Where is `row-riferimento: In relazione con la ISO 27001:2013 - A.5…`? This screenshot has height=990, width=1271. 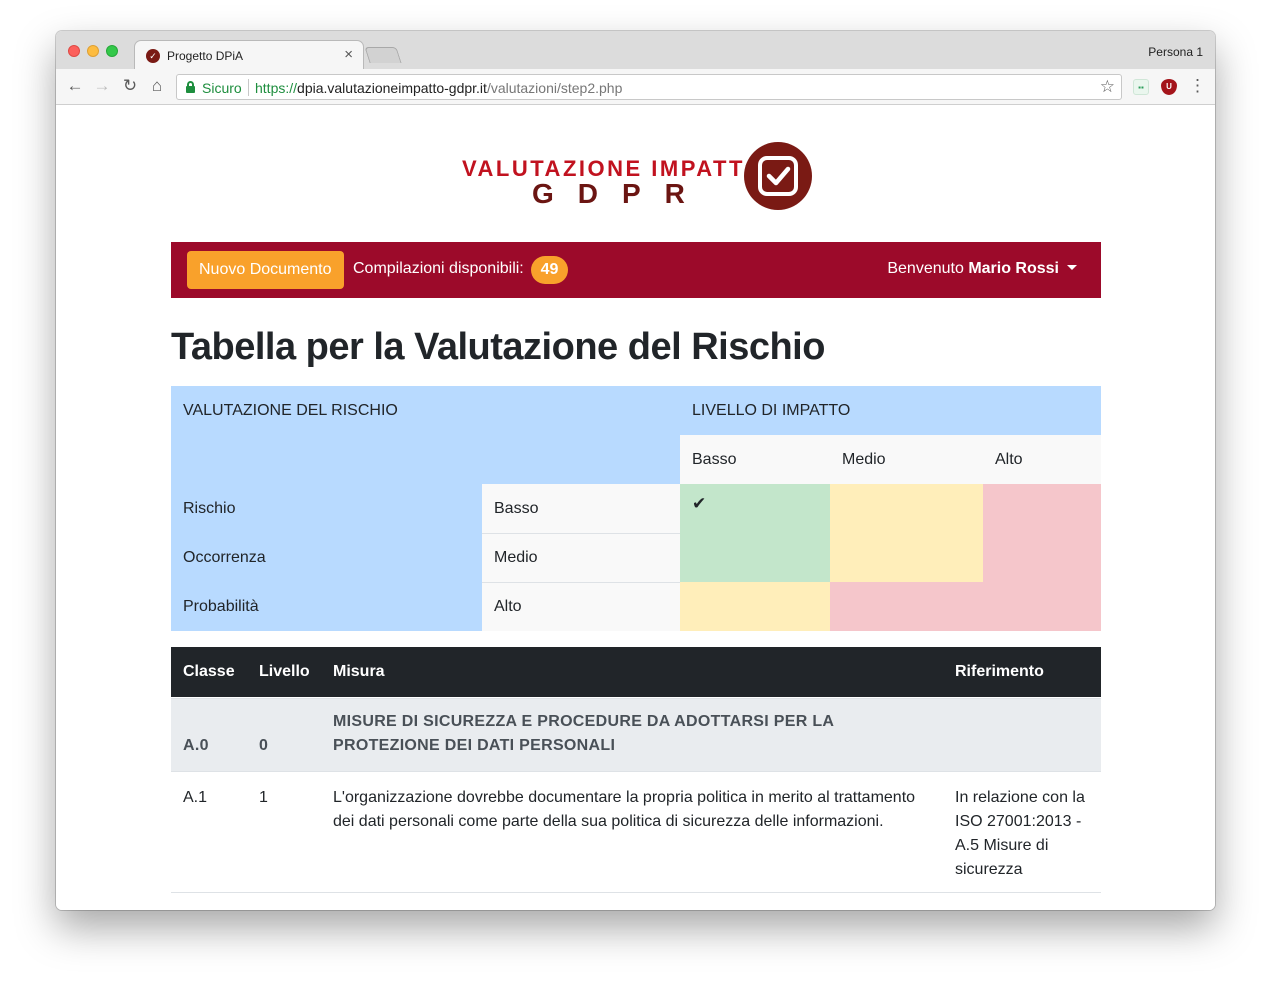 row-riferimento: In relazione con la ISO 27001:2013 - A.5… is located at coordinates (1025, 834).